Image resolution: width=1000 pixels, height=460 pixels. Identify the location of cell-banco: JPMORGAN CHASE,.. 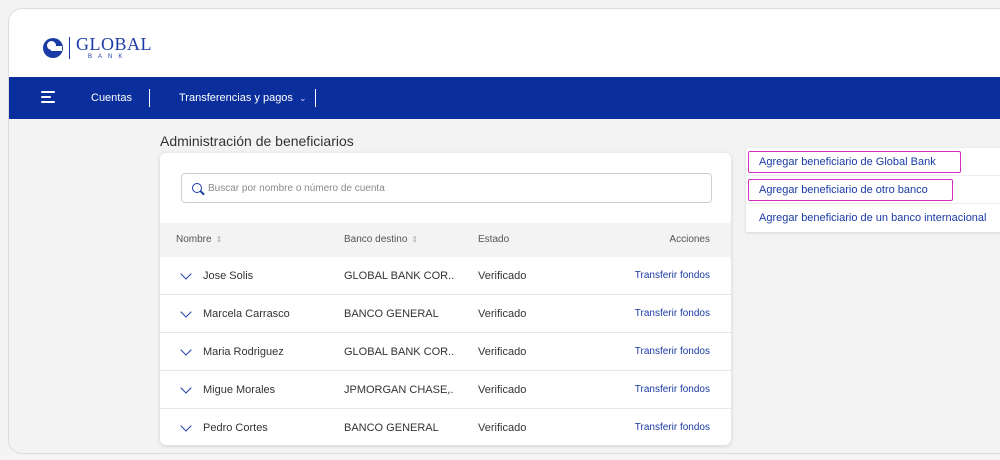
(399, 390).